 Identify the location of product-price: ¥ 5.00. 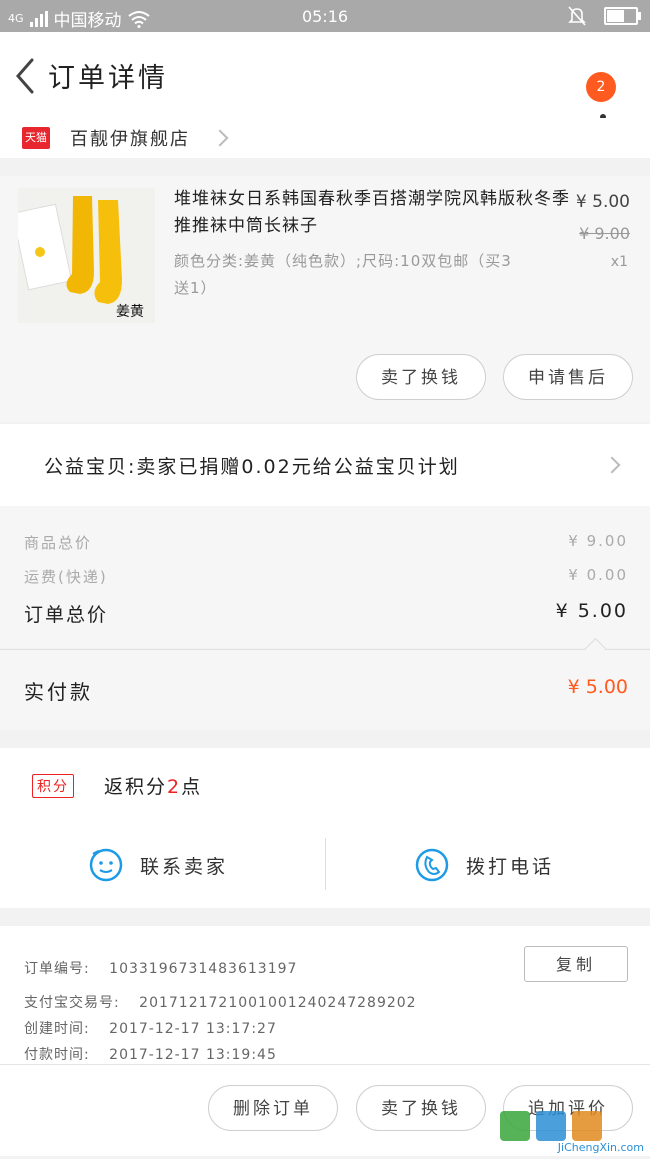
(602, 202).